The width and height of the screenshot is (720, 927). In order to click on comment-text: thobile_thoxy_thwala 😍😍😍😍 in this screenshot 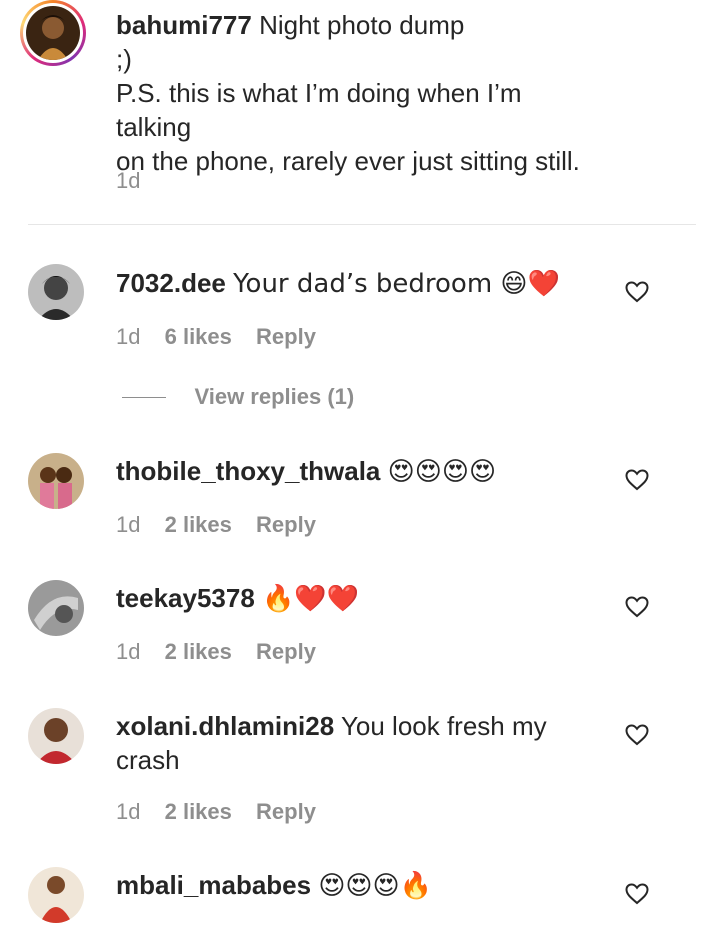, I will do `click(356, 471)`.